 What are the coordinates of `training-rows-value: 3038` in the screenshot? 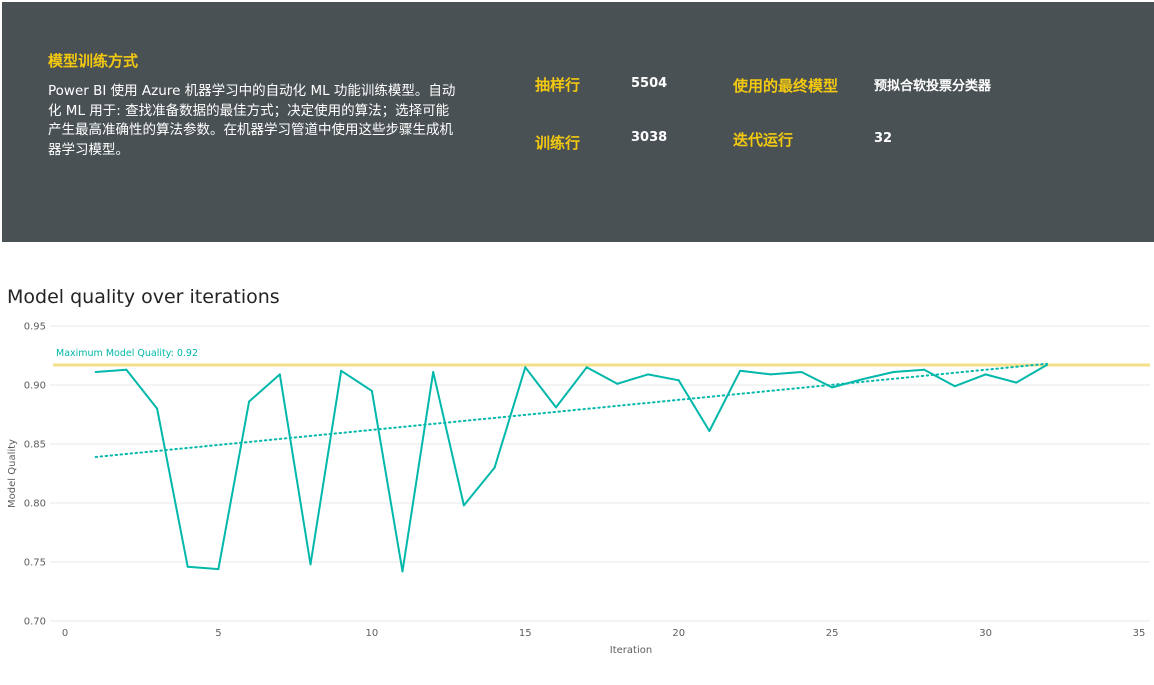 It's located at (649, 137).